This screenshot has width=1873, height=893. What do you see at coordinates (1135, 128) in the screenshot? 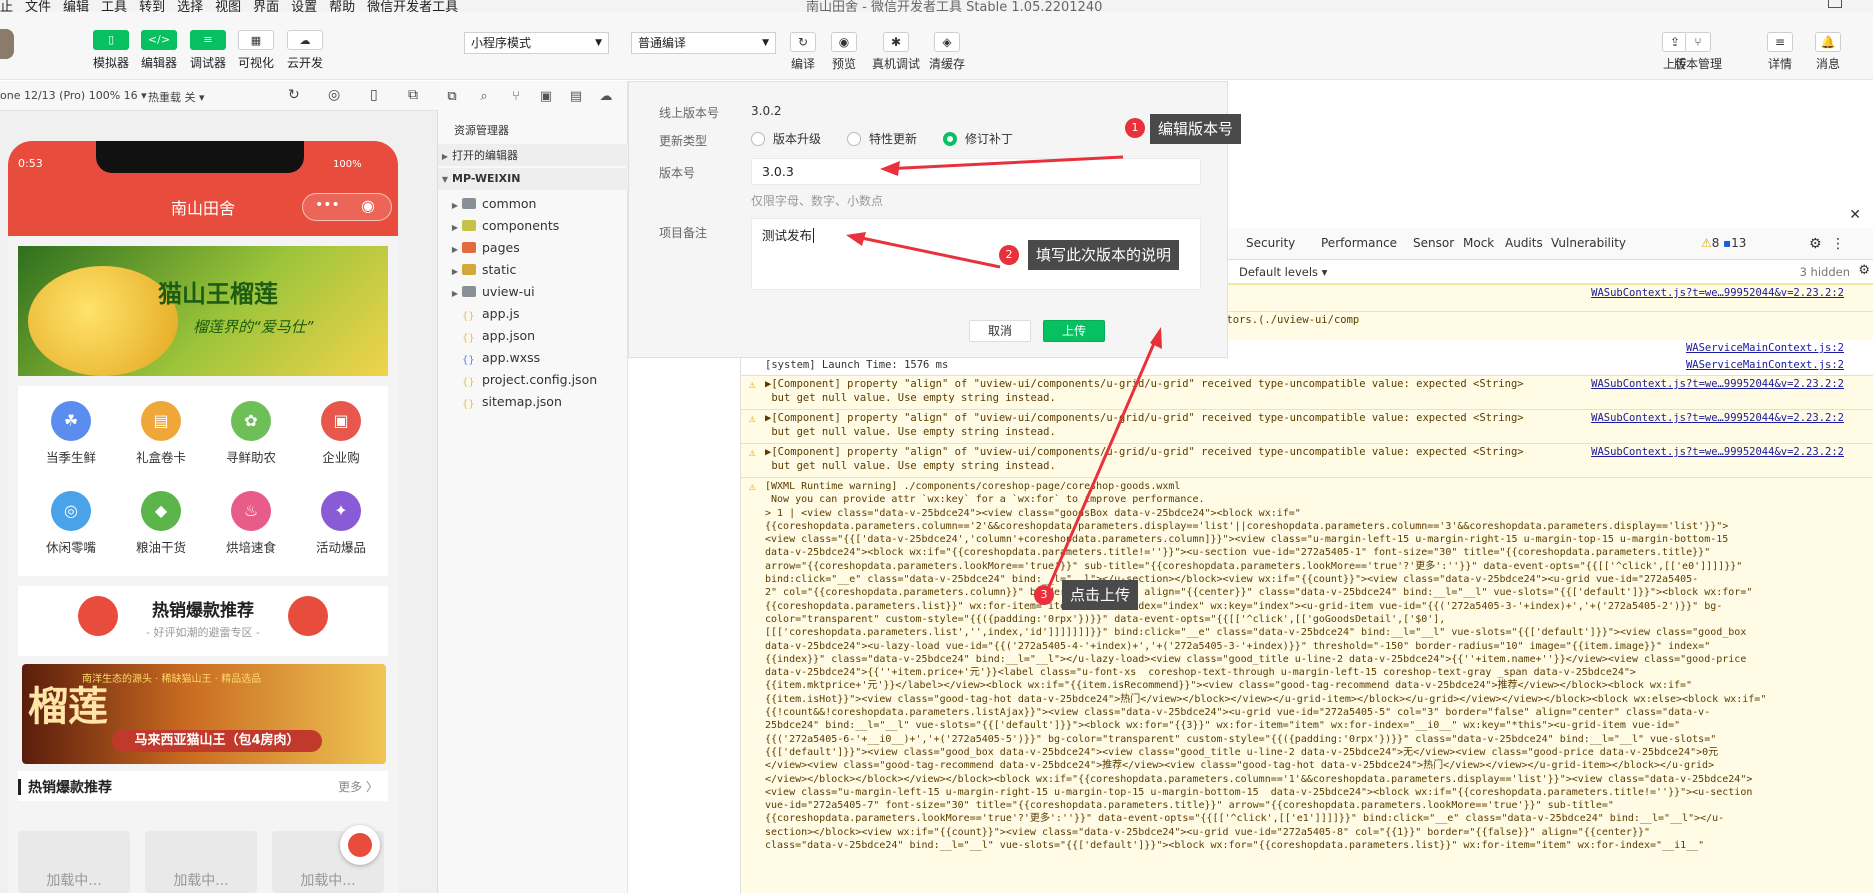
I see `callout-1-number: 1` at bounding box center [1135, 128].